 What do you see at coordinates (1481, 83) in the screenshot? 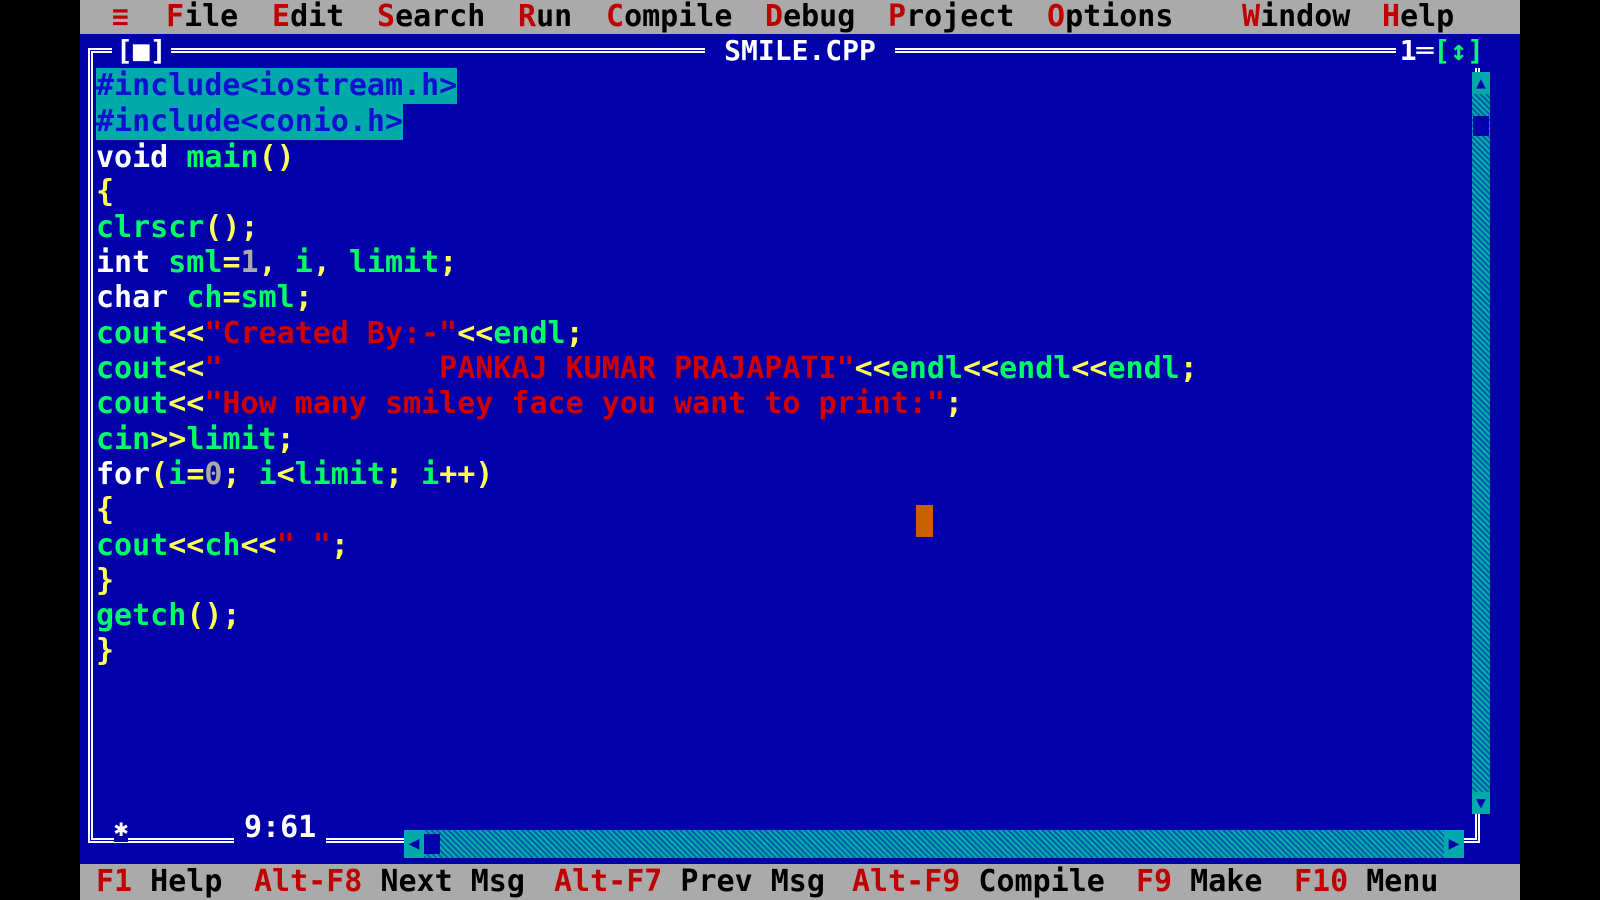
I see `scroll-up-icon: ▲` at bounding box center [1481, 83].